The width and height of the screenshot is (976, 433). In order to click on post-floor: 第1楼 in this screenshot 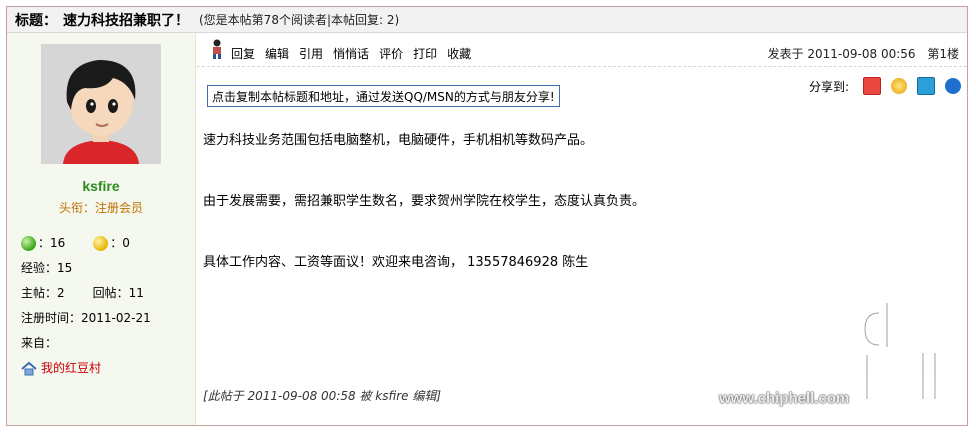, I will do `click(943, 54)`.